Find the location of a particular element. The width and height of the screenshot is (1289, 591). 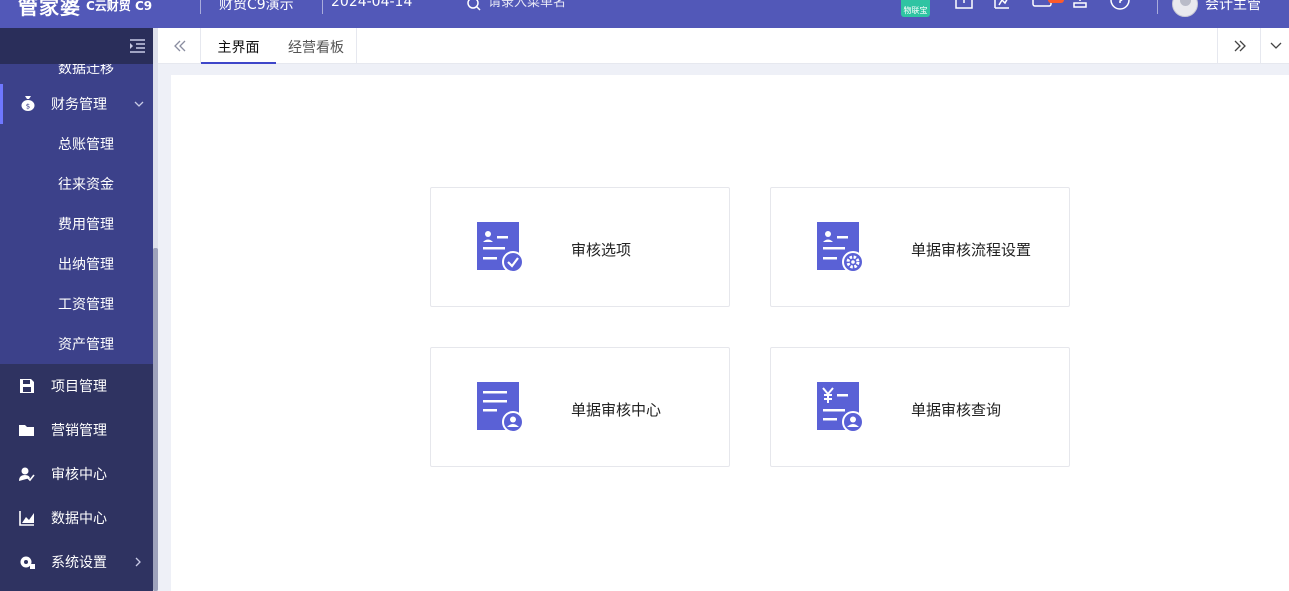

double-chevron-right-icon is located at coordinates (1240, 46).